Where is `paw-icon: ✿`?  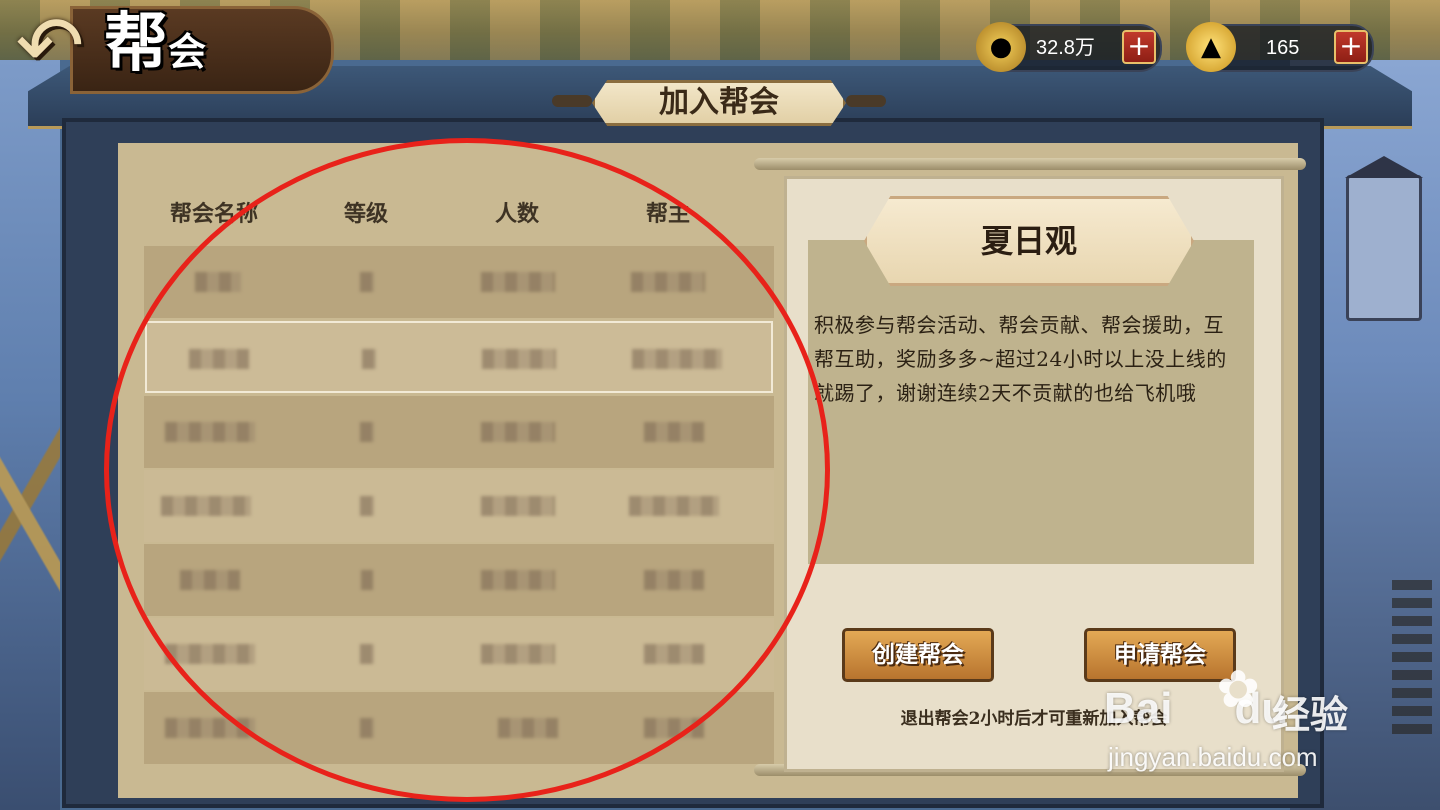 paw-icon: ✿ is located at coordinates (1238, 690).